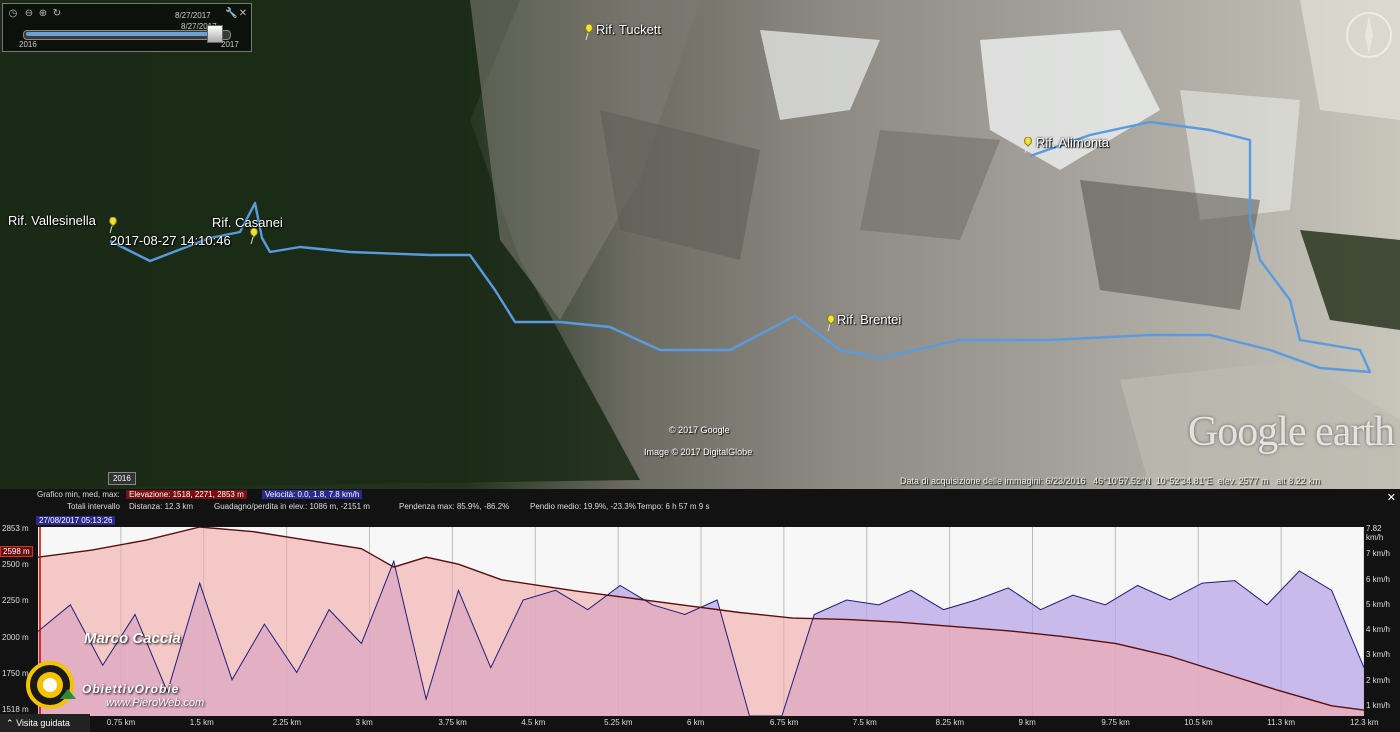 The image size is (1400, 732). Describe the element at coordinates (1281, 722) in the screenshot. I see `x-axis-label: 11.3 km` at that location.